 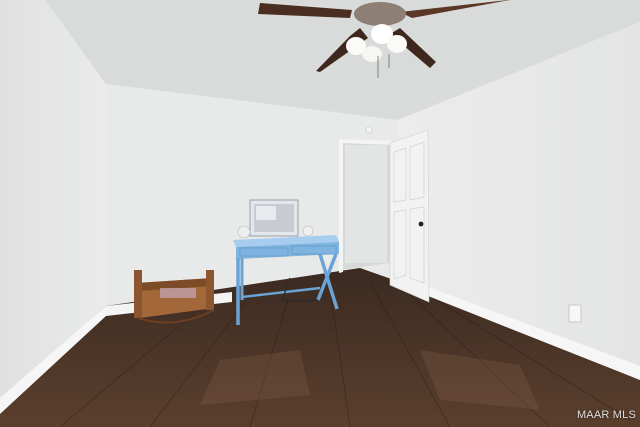 What do you see at coordinates (369, 130) in the screenshot?
I see `thermostat` at bounding box center [369, 130].